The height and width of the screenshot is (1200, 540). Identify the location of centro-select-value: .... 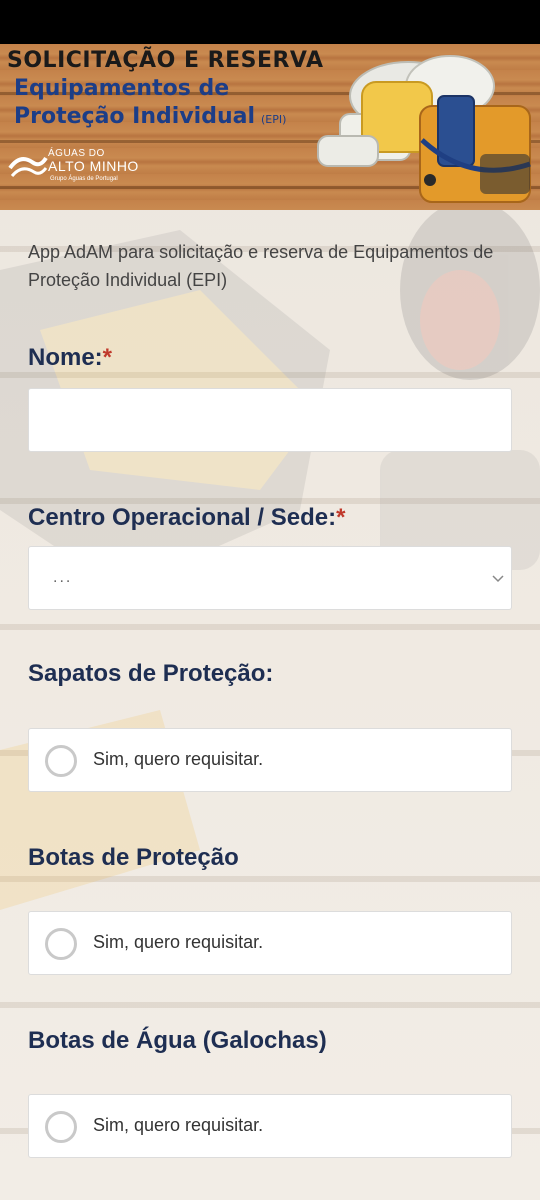
(63, 577).